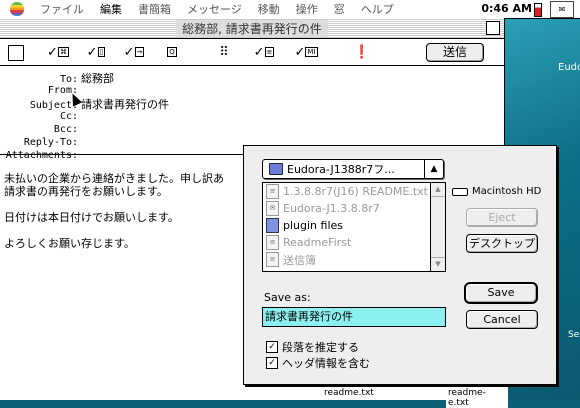 This screenshot has height=408, width=580. Describe the element at coordinates (17, 9) in the screenshot. I see `apple-menu-icon` at that location.